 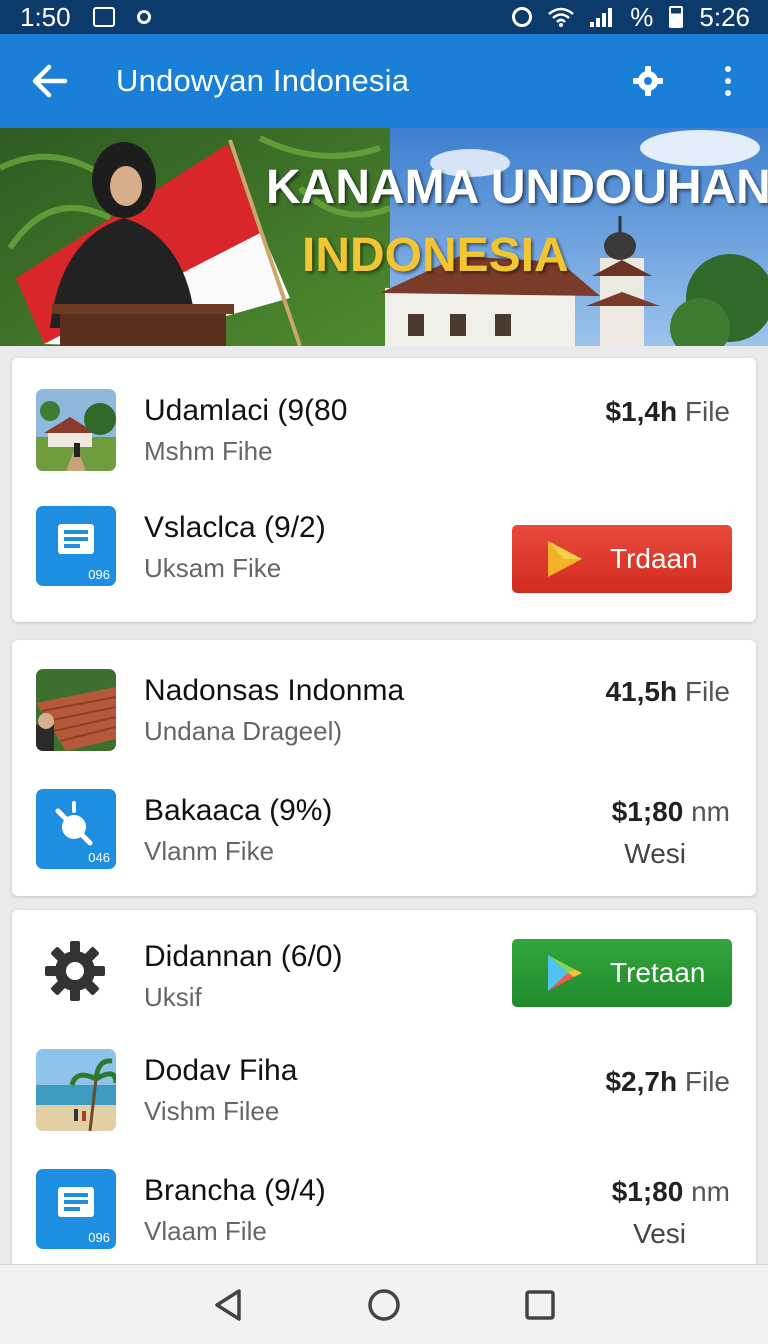 What do you see at coordinates (517, 187) in the screenshot?
I see `banner-title: KANAMA UNDOUHAN` at bounding box center [517, 187].